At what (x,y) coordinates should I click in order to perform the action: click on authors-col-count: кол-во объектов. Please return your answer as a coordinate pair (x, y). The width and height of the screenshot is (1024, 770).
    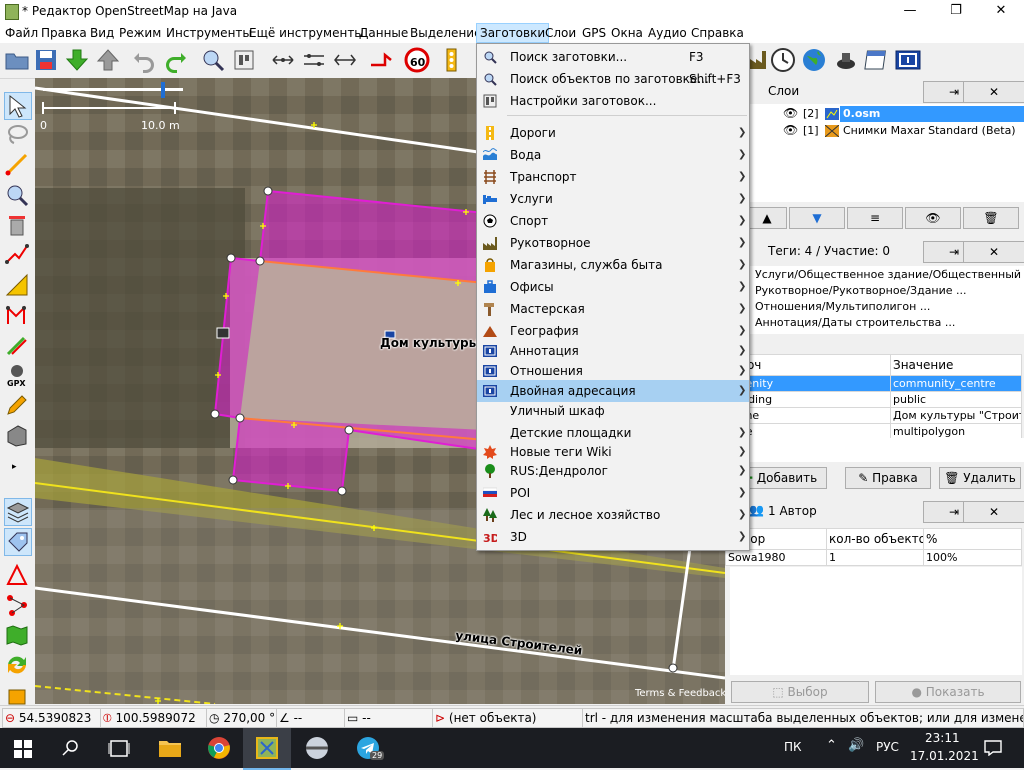
    Looking at the image, I should click on (875, 539).